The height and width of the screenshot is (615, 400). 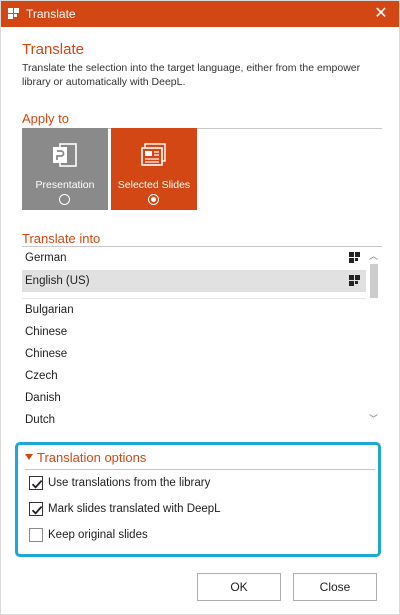 I want to click on presentation-radio, so click(x=64, y=199).